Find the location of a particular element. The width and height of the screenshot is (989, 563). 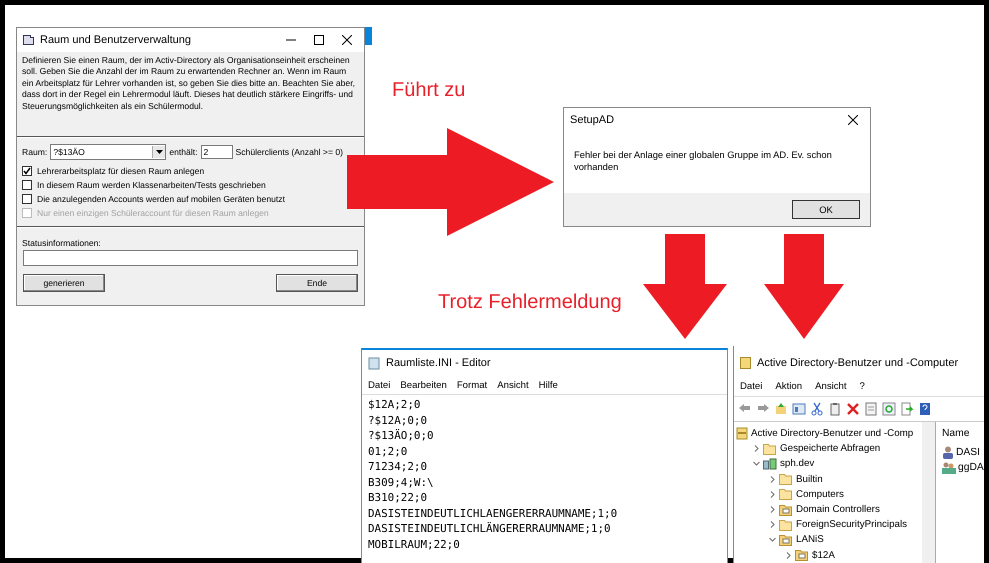

count-field: 2 is located at coordinates (216, 152).